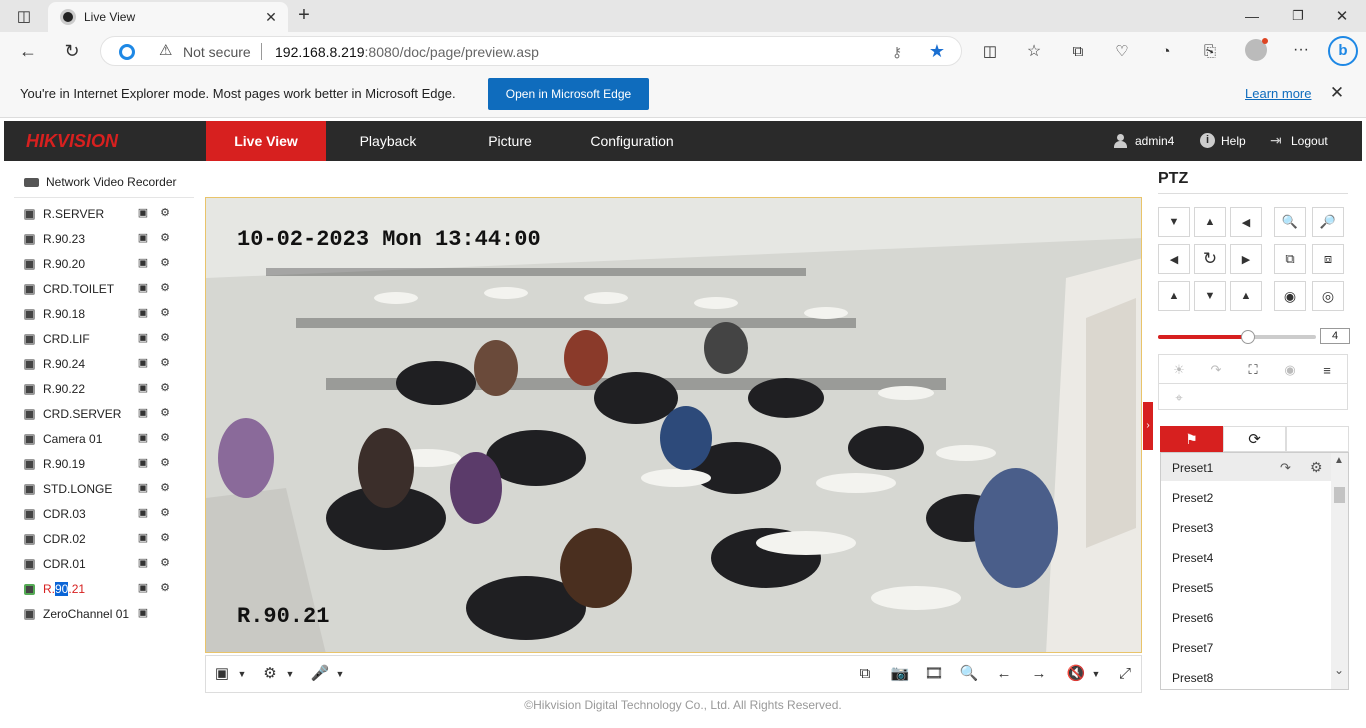 The image size is (1366, 728). I want to click on ie-mode-icon, so click(127, 52).